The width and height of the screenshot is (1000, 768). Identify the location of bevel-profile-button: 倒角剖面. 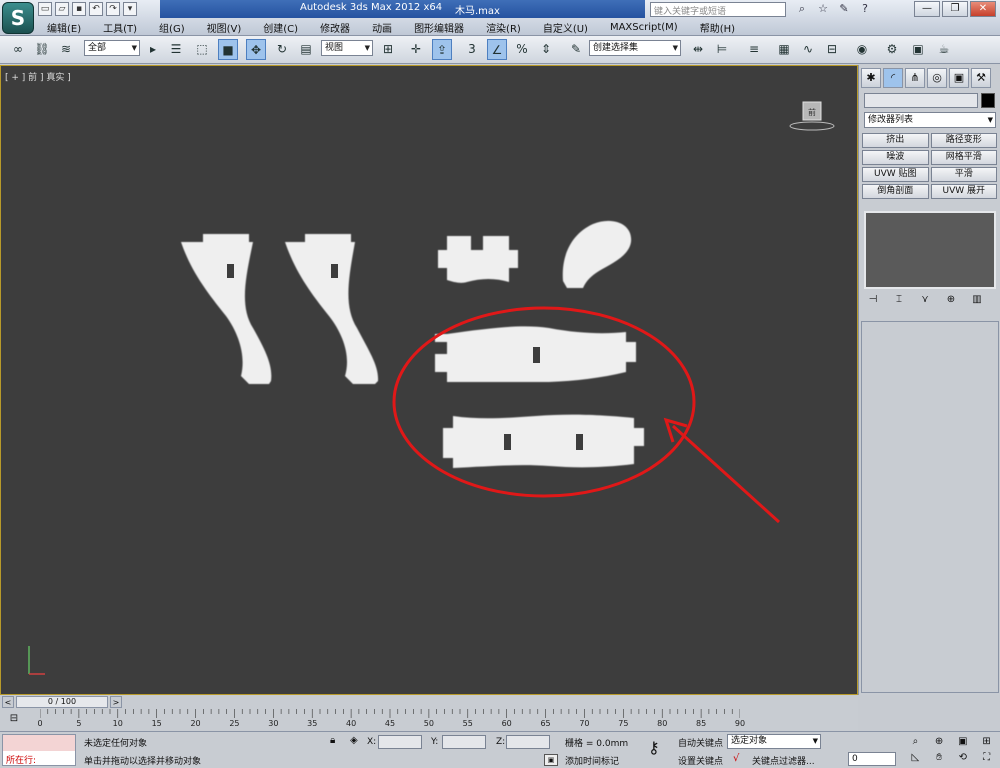
(895, 191).